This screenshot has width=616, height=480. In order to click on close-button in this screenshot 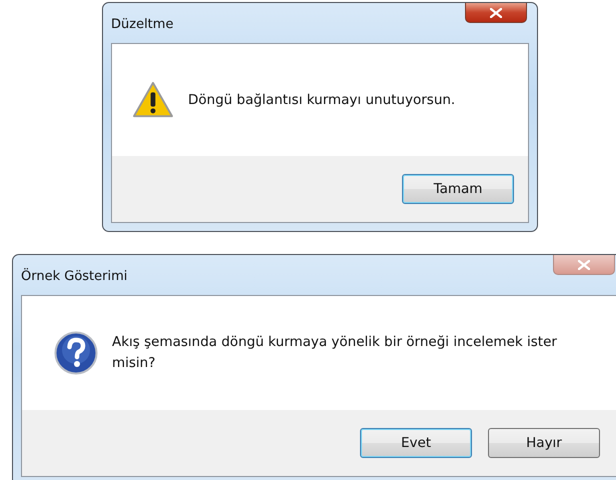, I will do `click(496, 13)`.